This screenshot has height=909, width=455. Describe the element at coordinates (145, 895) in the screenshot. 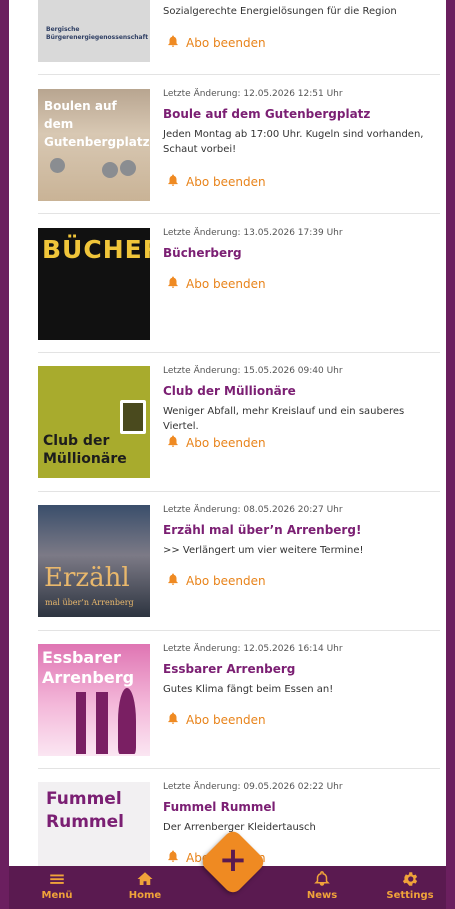

I see `nav-home-label: Home` at that location.